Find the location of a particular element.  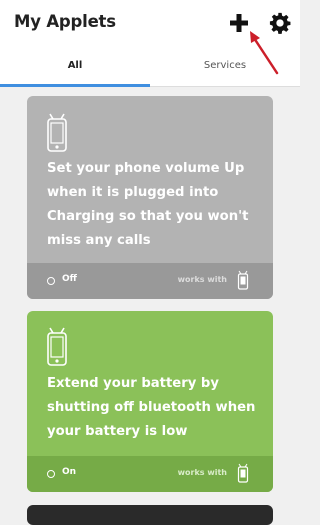

page-title: My Applets is located at coordinates (65, 21).